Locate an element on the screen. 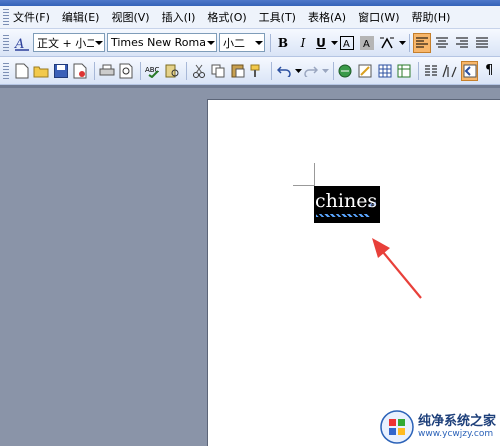  undo-icon is located at coordinates (284, 71).